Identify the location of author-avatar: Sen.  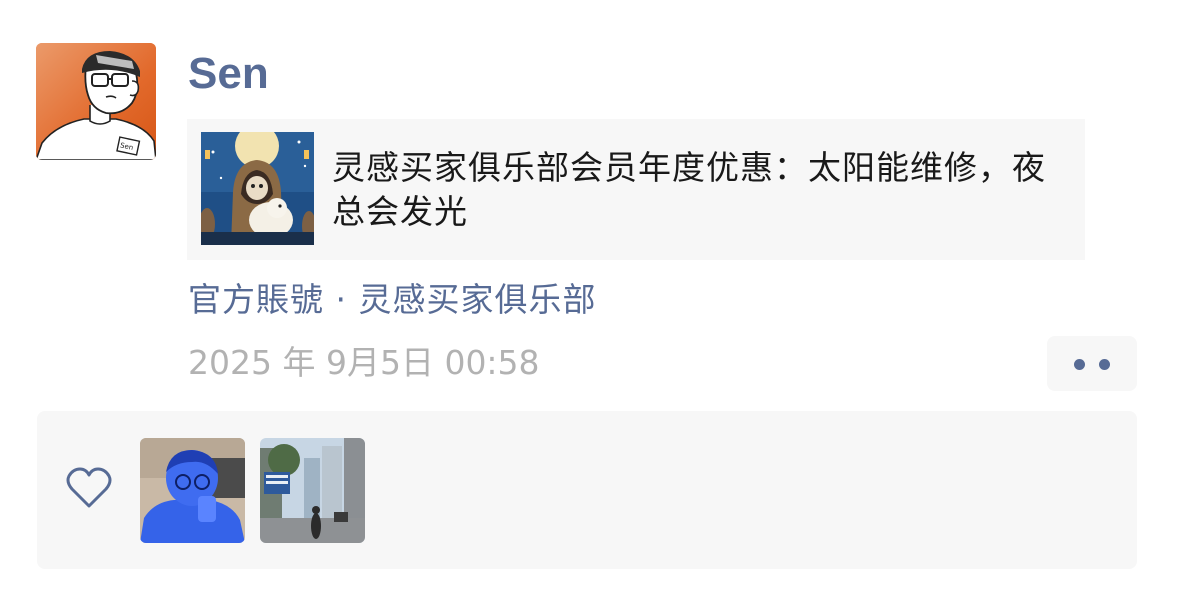
(96, 101).